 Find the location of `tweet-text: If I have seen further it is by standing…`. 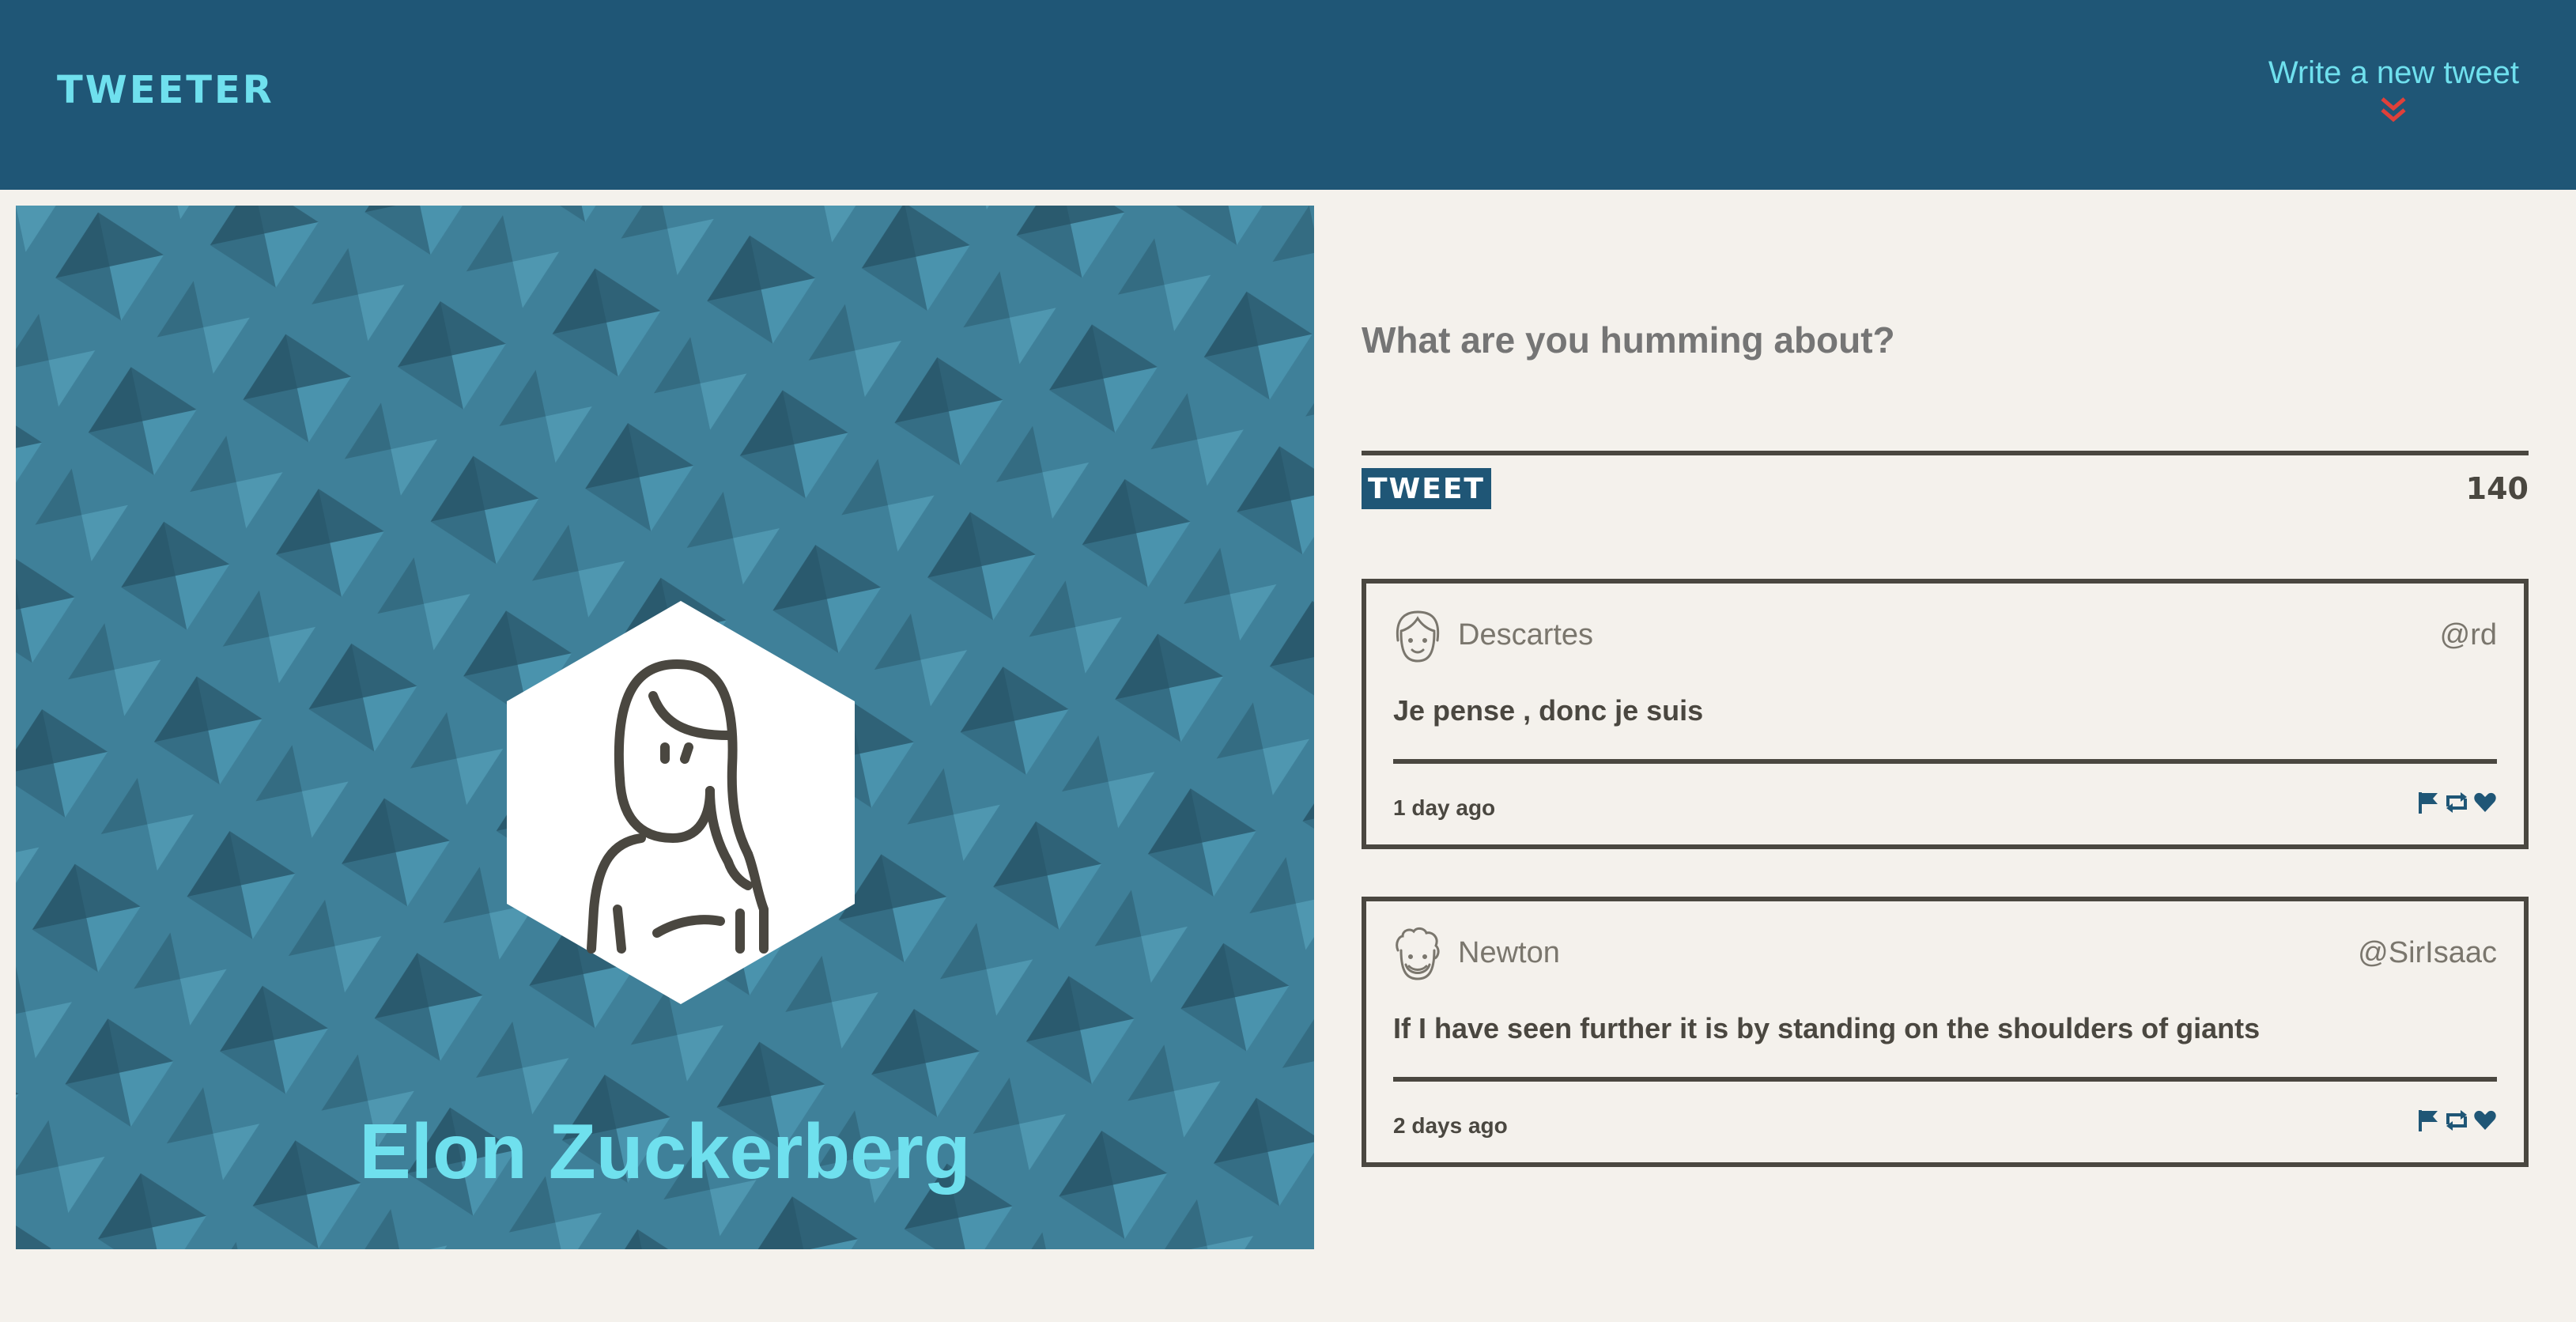

tweet-text: If I have seen further it is by standing… is located at coordinates (1827, 1028).